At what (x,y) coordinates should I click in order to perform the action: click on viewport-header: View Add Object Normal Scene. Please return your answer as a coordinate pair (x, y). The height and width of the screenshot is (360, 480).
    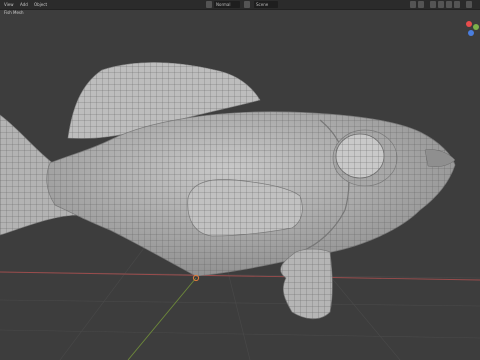
    Looking at the image, I should click on (240, 5).